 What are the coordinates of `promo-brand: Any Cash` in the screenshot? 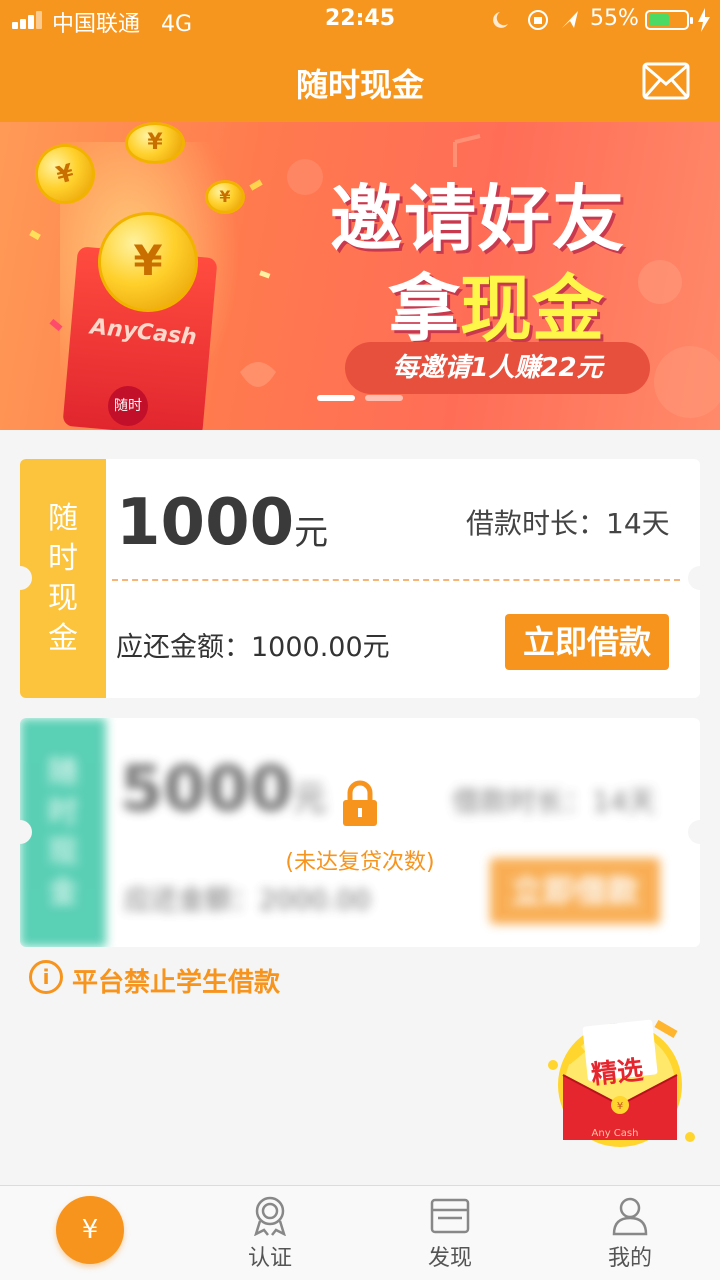 It's located at (615, 1133).